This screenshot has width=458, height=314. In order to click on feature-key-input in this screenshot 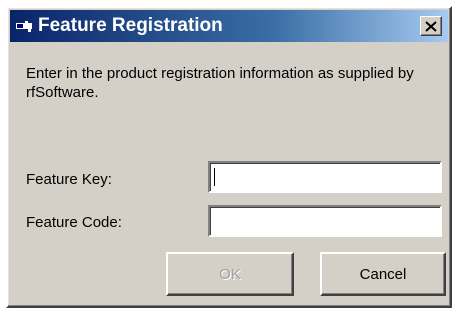, I will do `click(325, 177)`.